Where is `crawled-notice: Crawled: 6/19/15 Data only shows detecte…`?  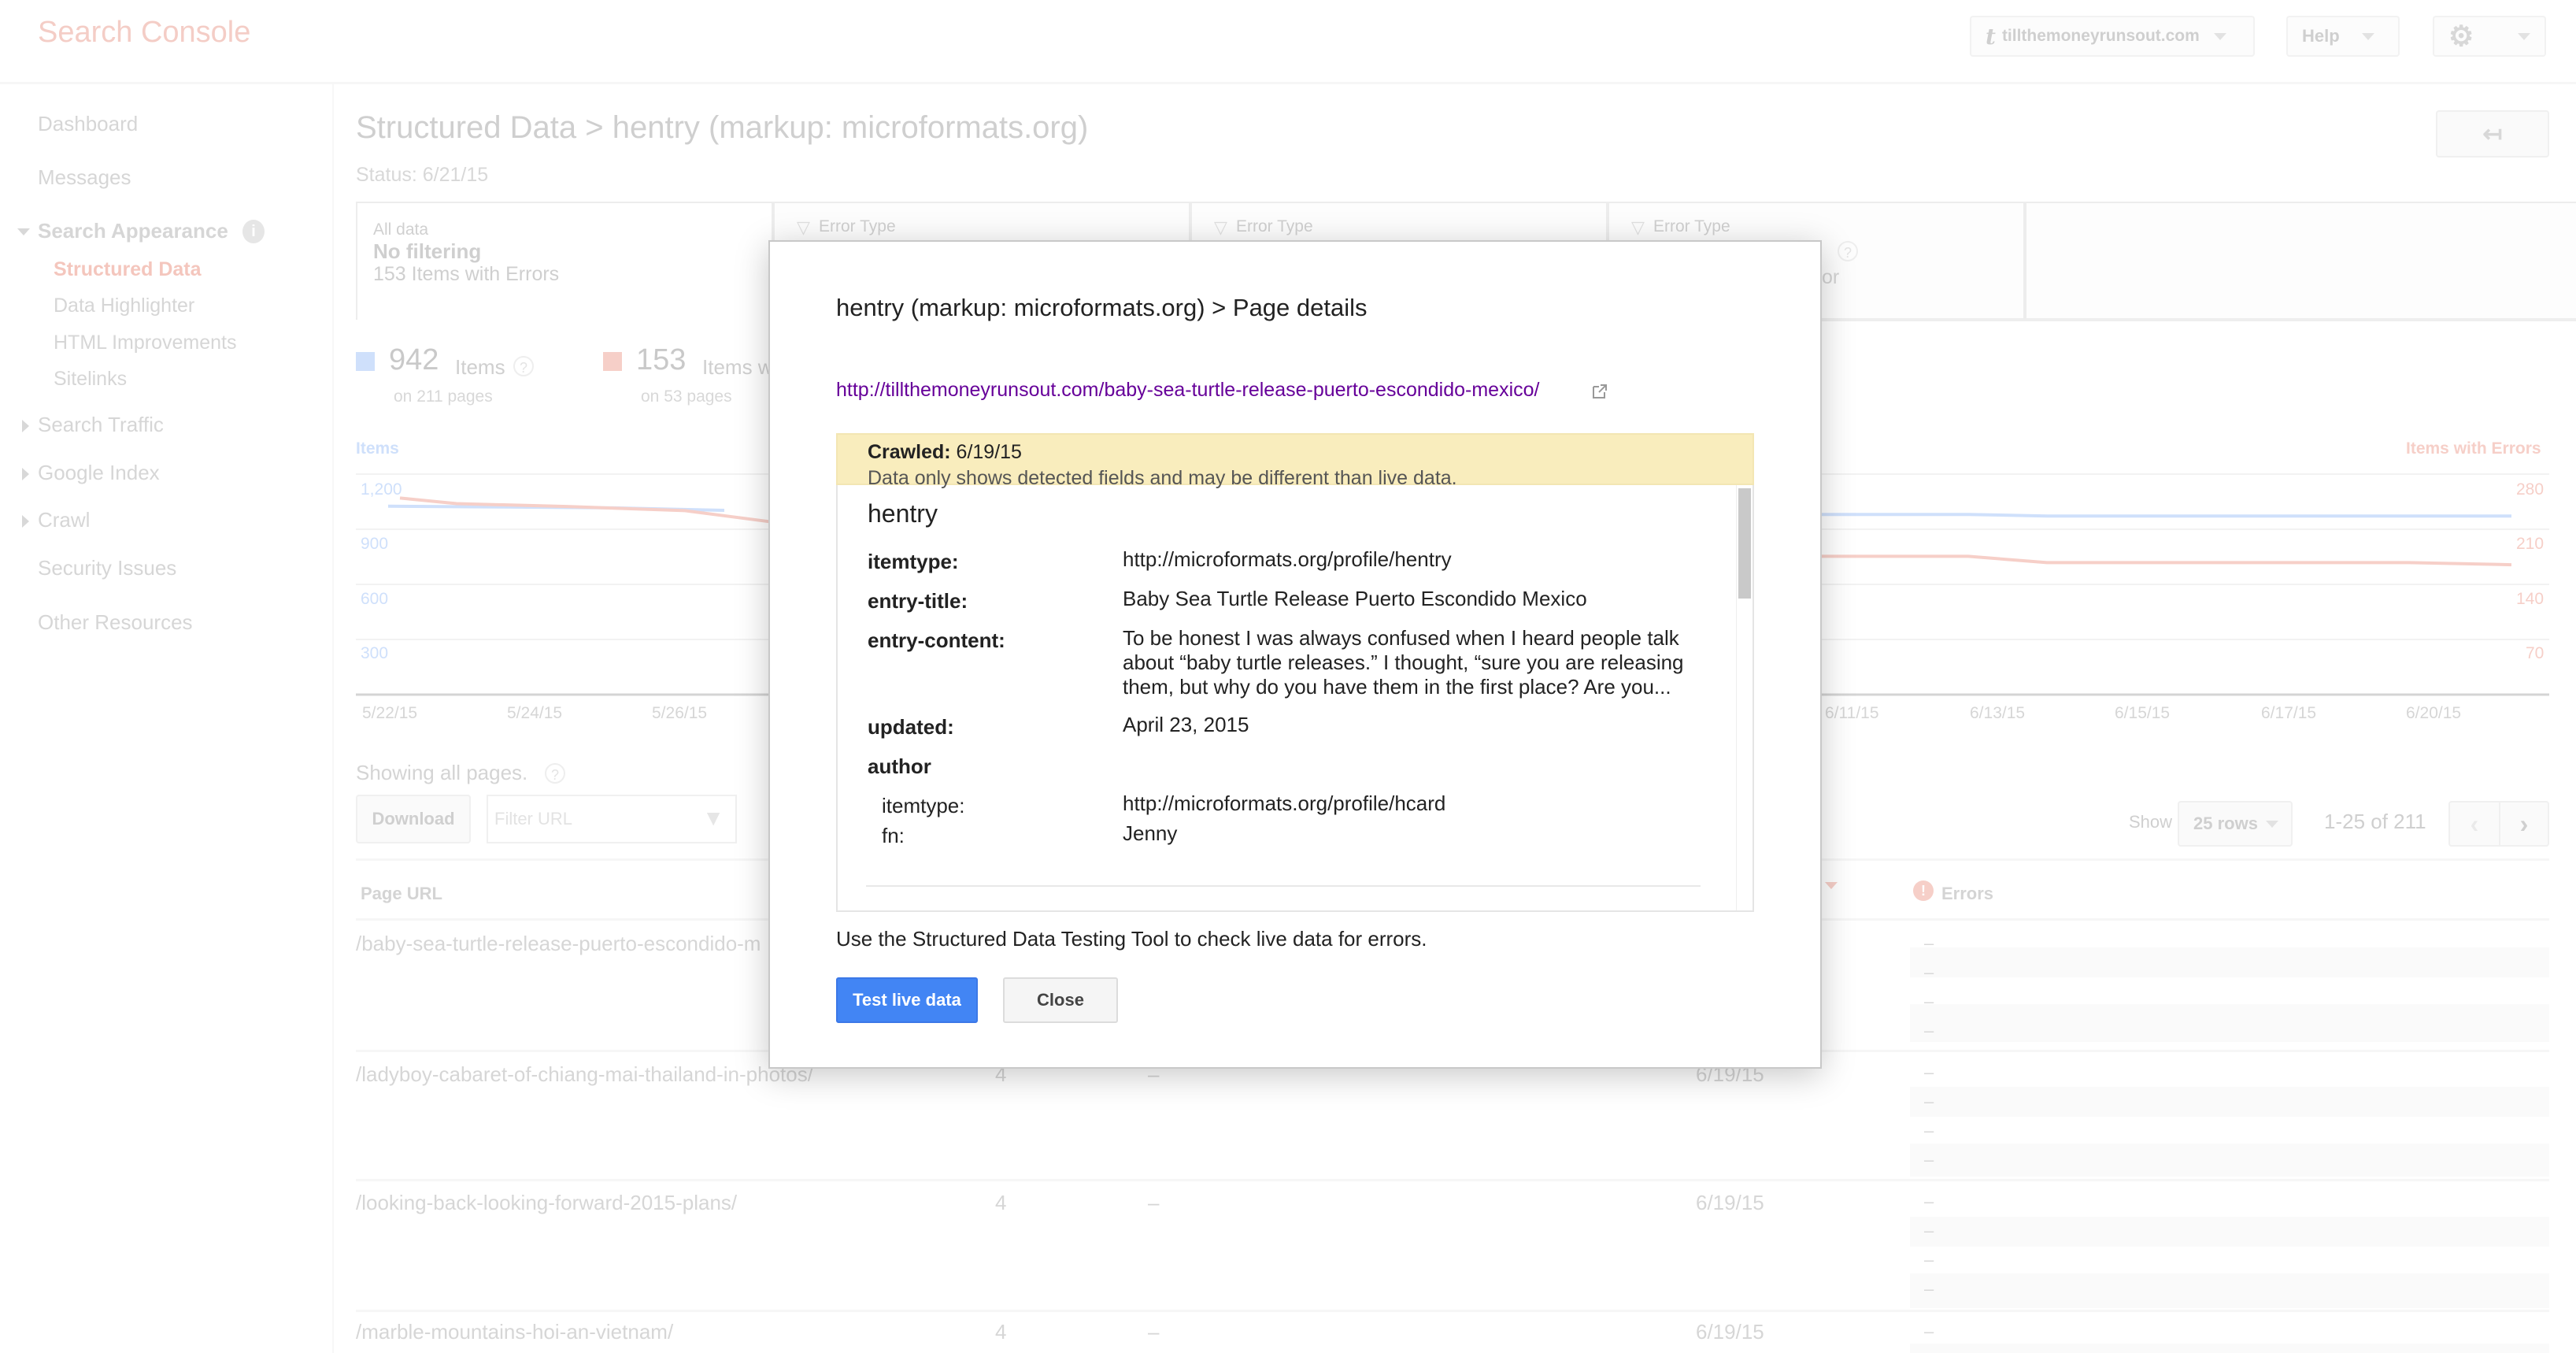 crawled-notice: Crawled: 6/19/15 Data only shows detecte… is located at coordinates (1295, 461).